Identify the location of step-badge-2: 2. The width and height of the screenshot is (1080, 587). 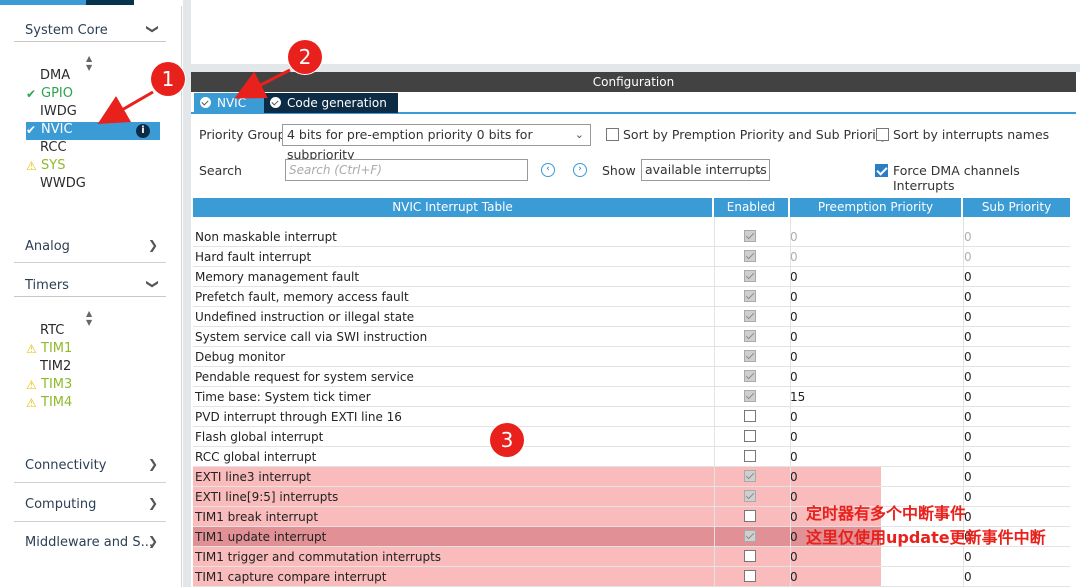
(305, 57).